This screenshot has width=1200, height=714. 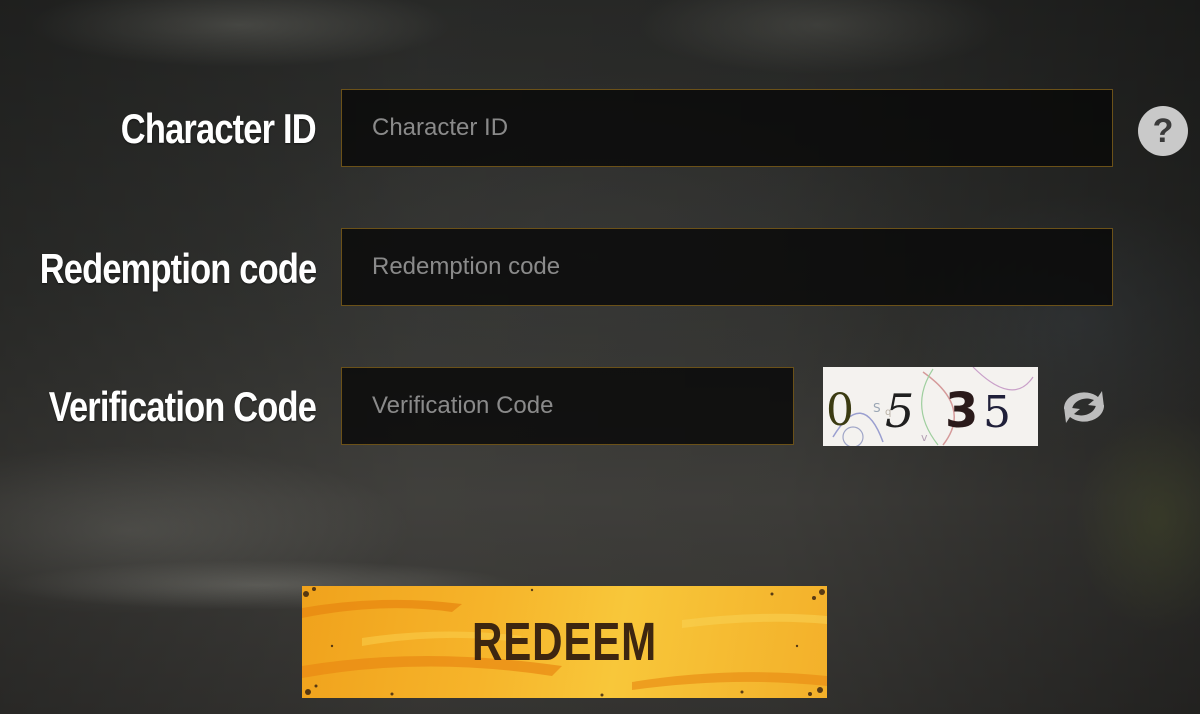 I want to click on redeem-button: REDEEM, so click(x=564, y=642).